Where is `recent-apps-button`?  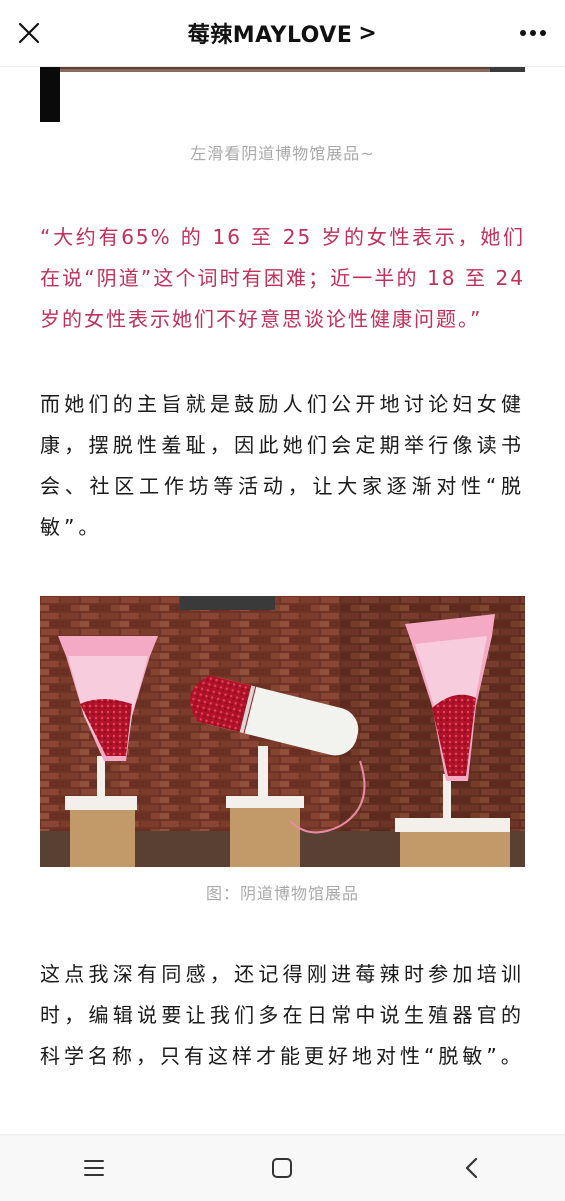
recent-apps-button is located at coordinates (94, 1168).